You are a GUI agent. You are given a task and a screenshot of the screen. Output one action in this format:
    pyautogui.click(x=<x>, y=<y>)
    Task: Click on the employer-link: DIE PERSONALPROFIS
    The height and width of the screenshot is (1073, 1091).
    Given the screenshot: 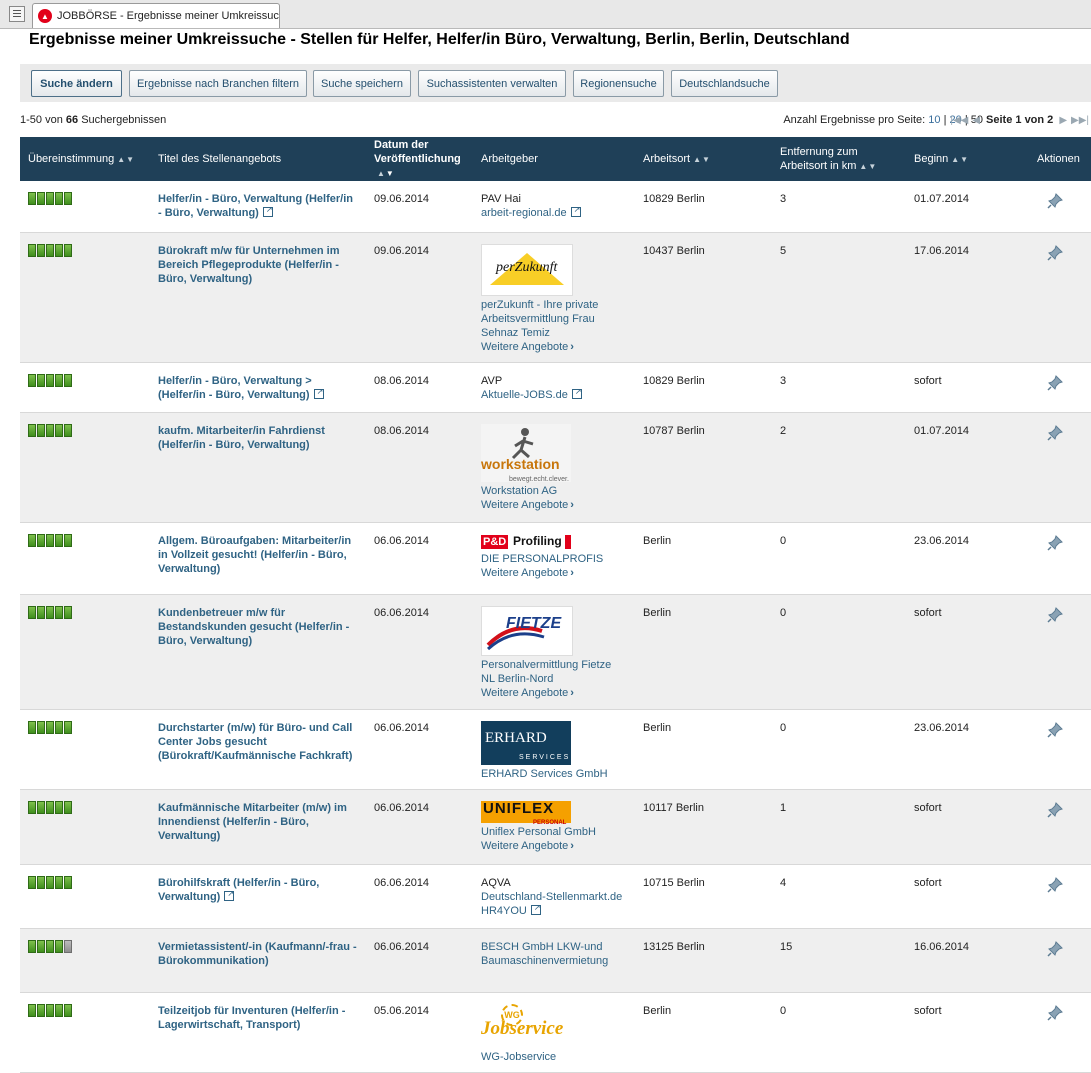 What is the action you would take?
    pyautogui.click(x=542, y=559)
    